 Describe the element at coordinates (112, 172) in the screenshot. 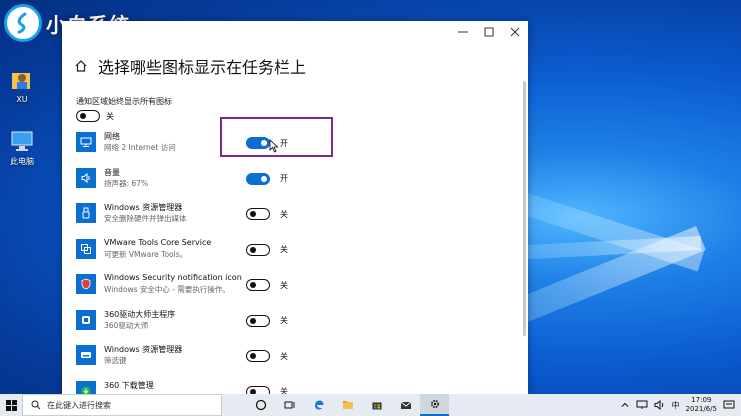

I see `item-name: 音量` at that location.